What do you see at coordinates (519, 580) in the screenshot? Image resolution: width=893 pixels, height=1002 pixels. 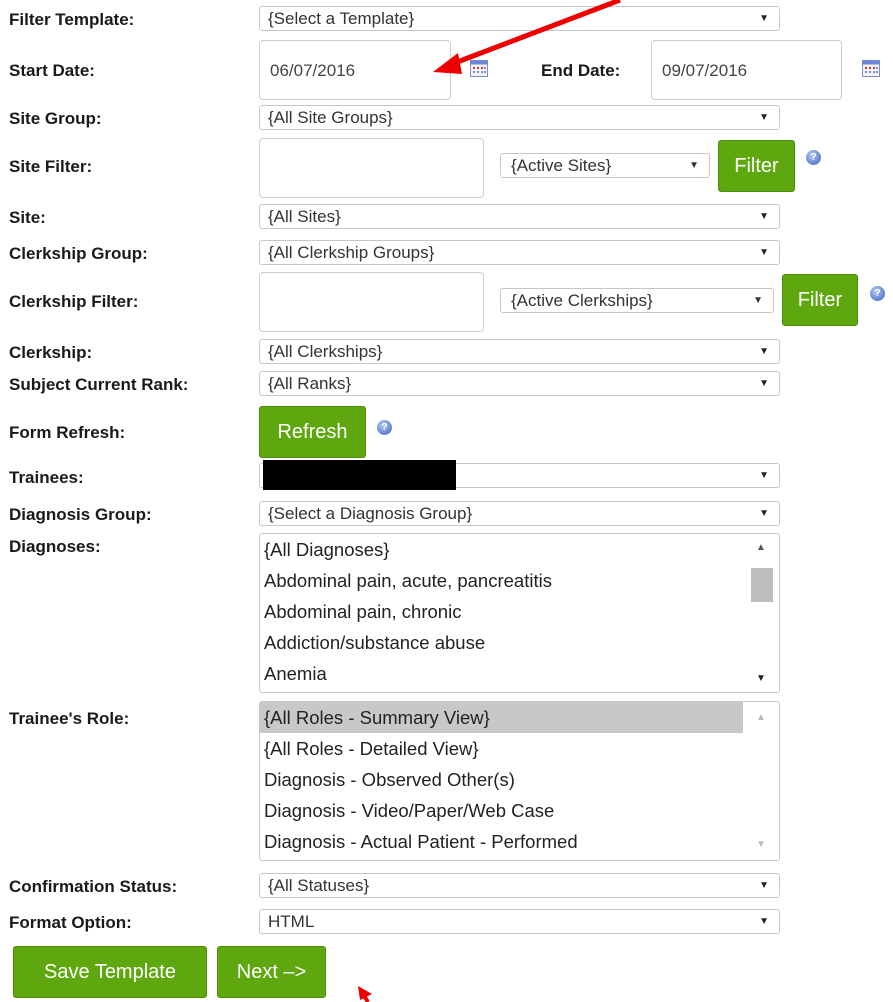 I see `list-item: Abdominal pain, acute, pancreatitis` at bounding box center [519, 580].